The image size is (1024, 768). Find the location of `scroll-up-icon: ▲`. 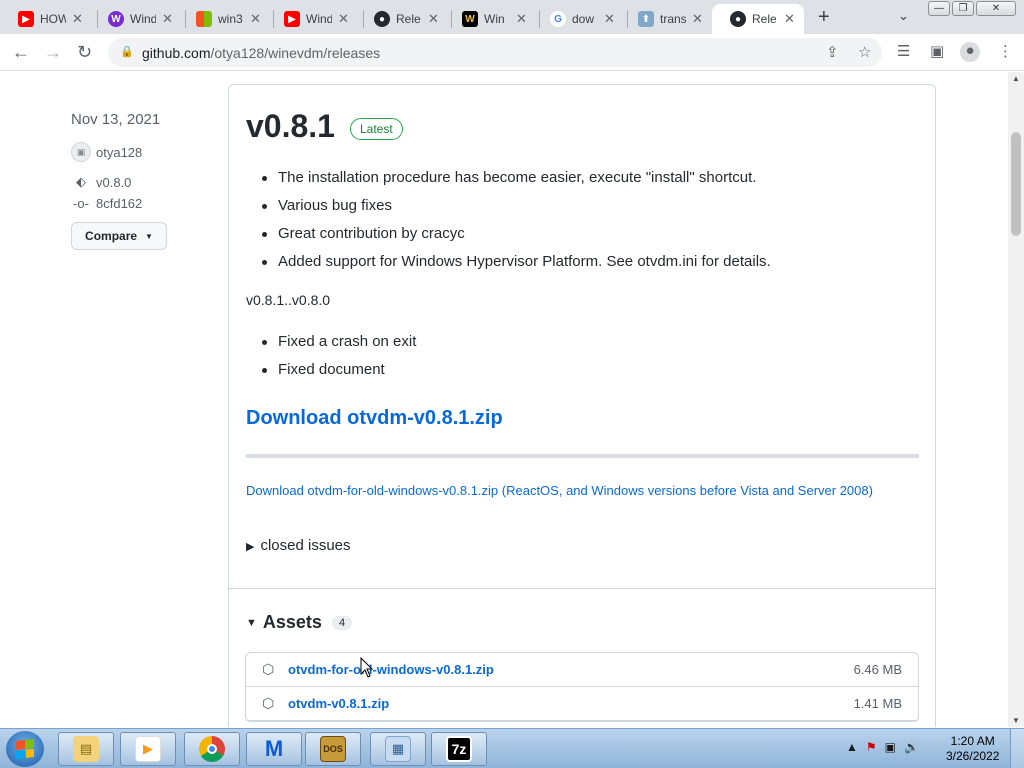

scroll-up-icon: ▲ is located at coordinates (1016, 78).